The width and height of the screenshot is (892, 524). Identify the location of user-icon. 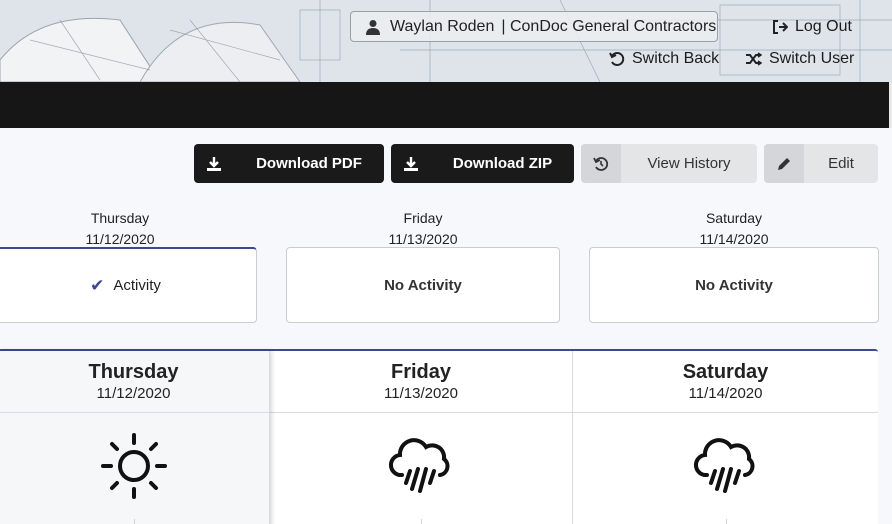
(373, 27).